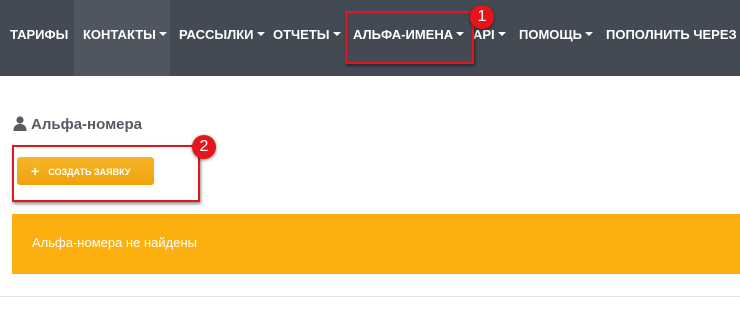  Describe the element at coordinates (114, 242) in the screenshot. I see `empty-state-message: Альфа-номера не найдены` at that location.